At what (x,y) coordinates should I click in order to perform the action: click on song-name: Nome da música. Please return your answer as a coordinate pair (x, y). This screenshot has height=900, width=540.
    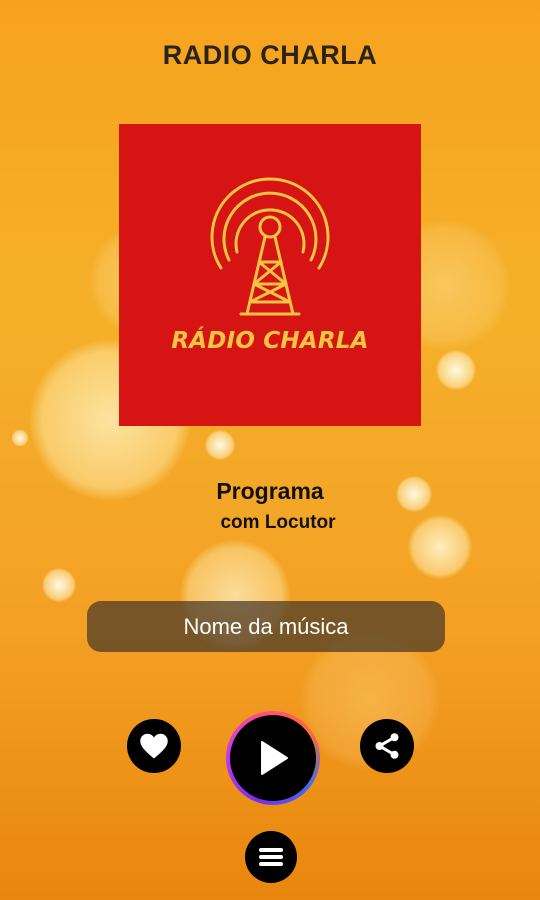
    Looking at the image, I should click on (266, 626).